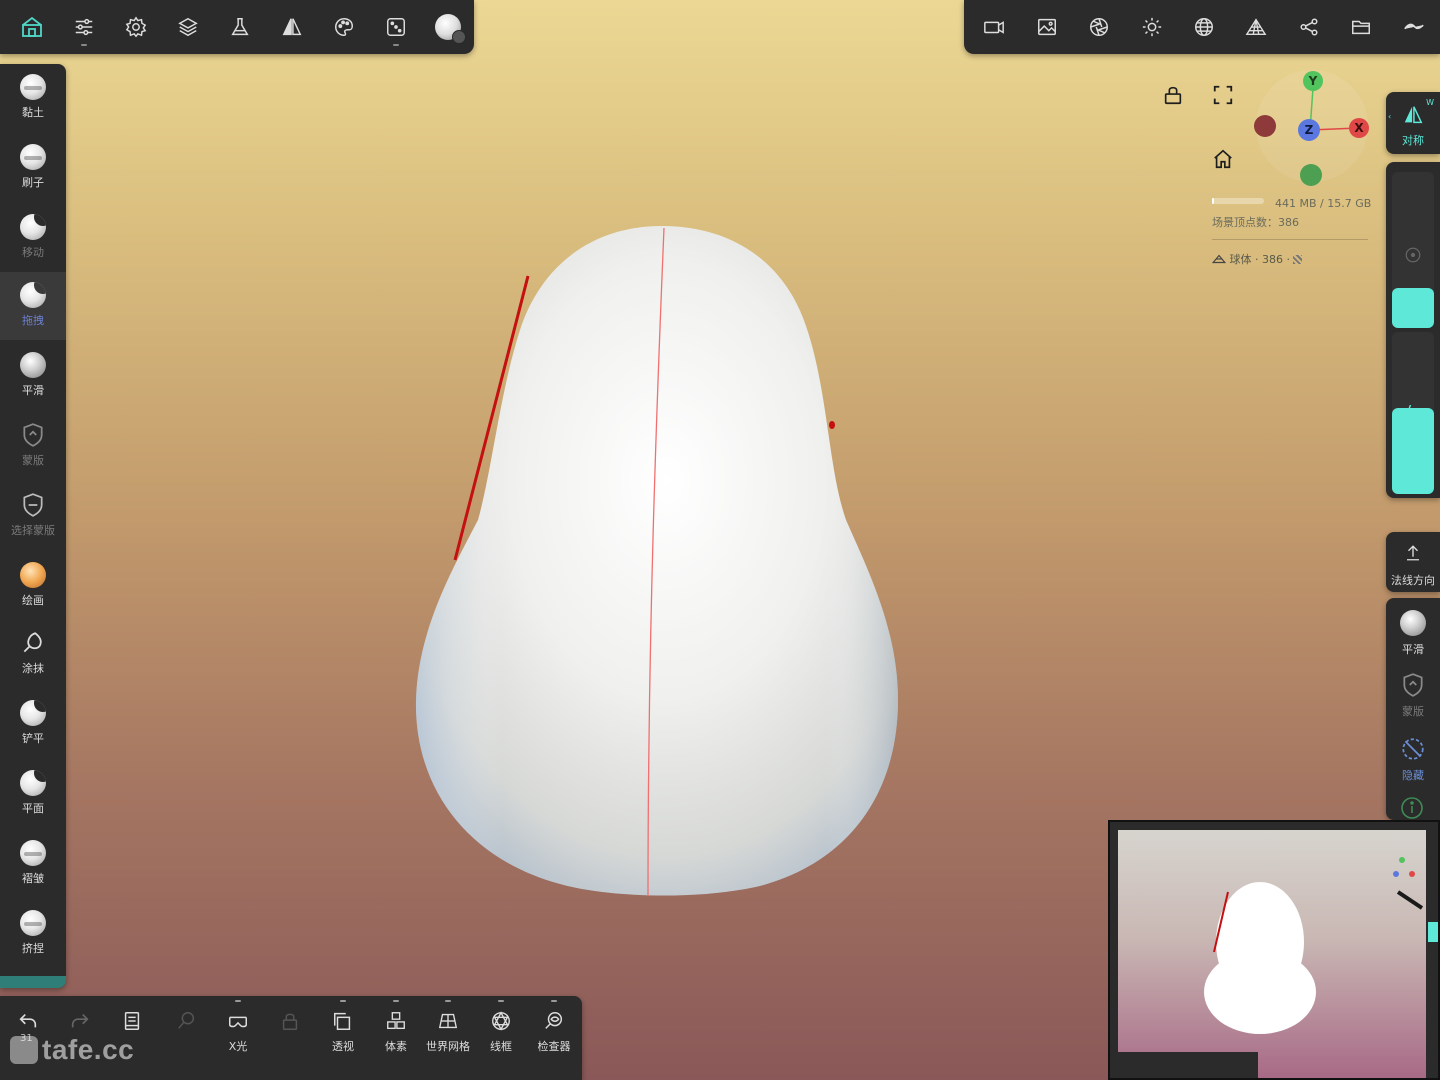 The width and height of the screenshot is (1440, 1080). Describe the element at coordinates (84, 27) in the screenshot. I see `sliders-icon` at that location.